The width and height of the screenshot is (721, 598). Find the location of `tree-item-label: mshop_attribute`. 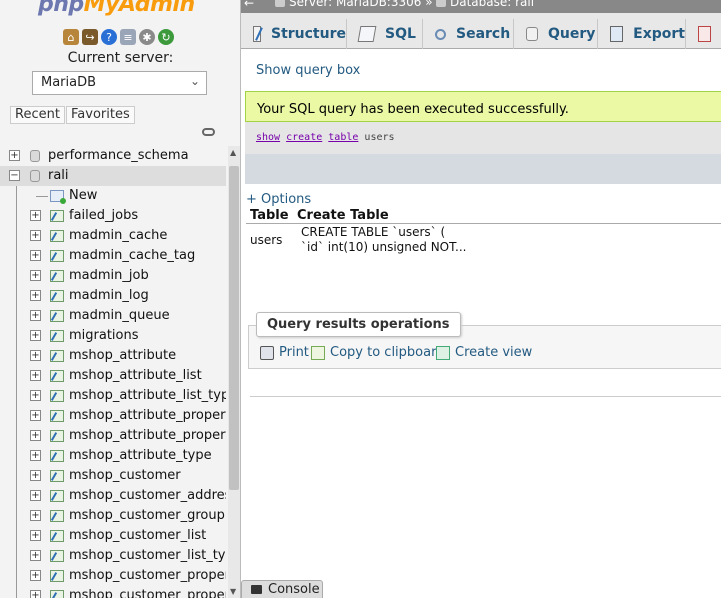

tree-item-label: mshop_attribute is located at coordinates (122, 355).